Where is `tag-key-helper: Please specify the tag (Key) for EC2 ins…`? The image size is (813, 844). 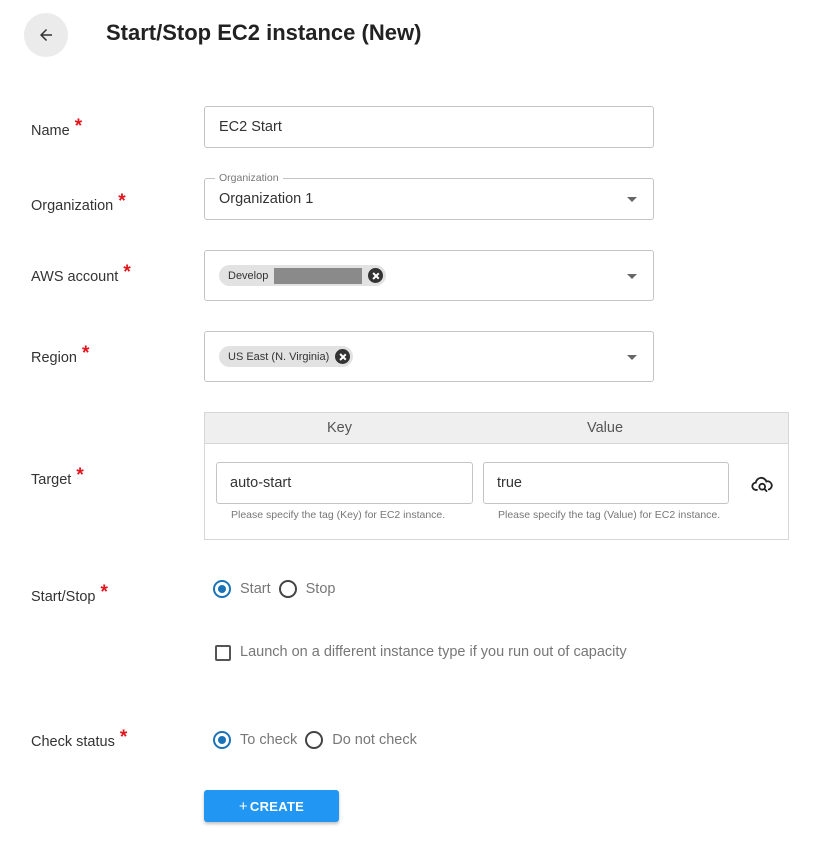 tag-key-helper: Please specify the tag (Key) for EC2 ins… is located at coordinates (338, 515).